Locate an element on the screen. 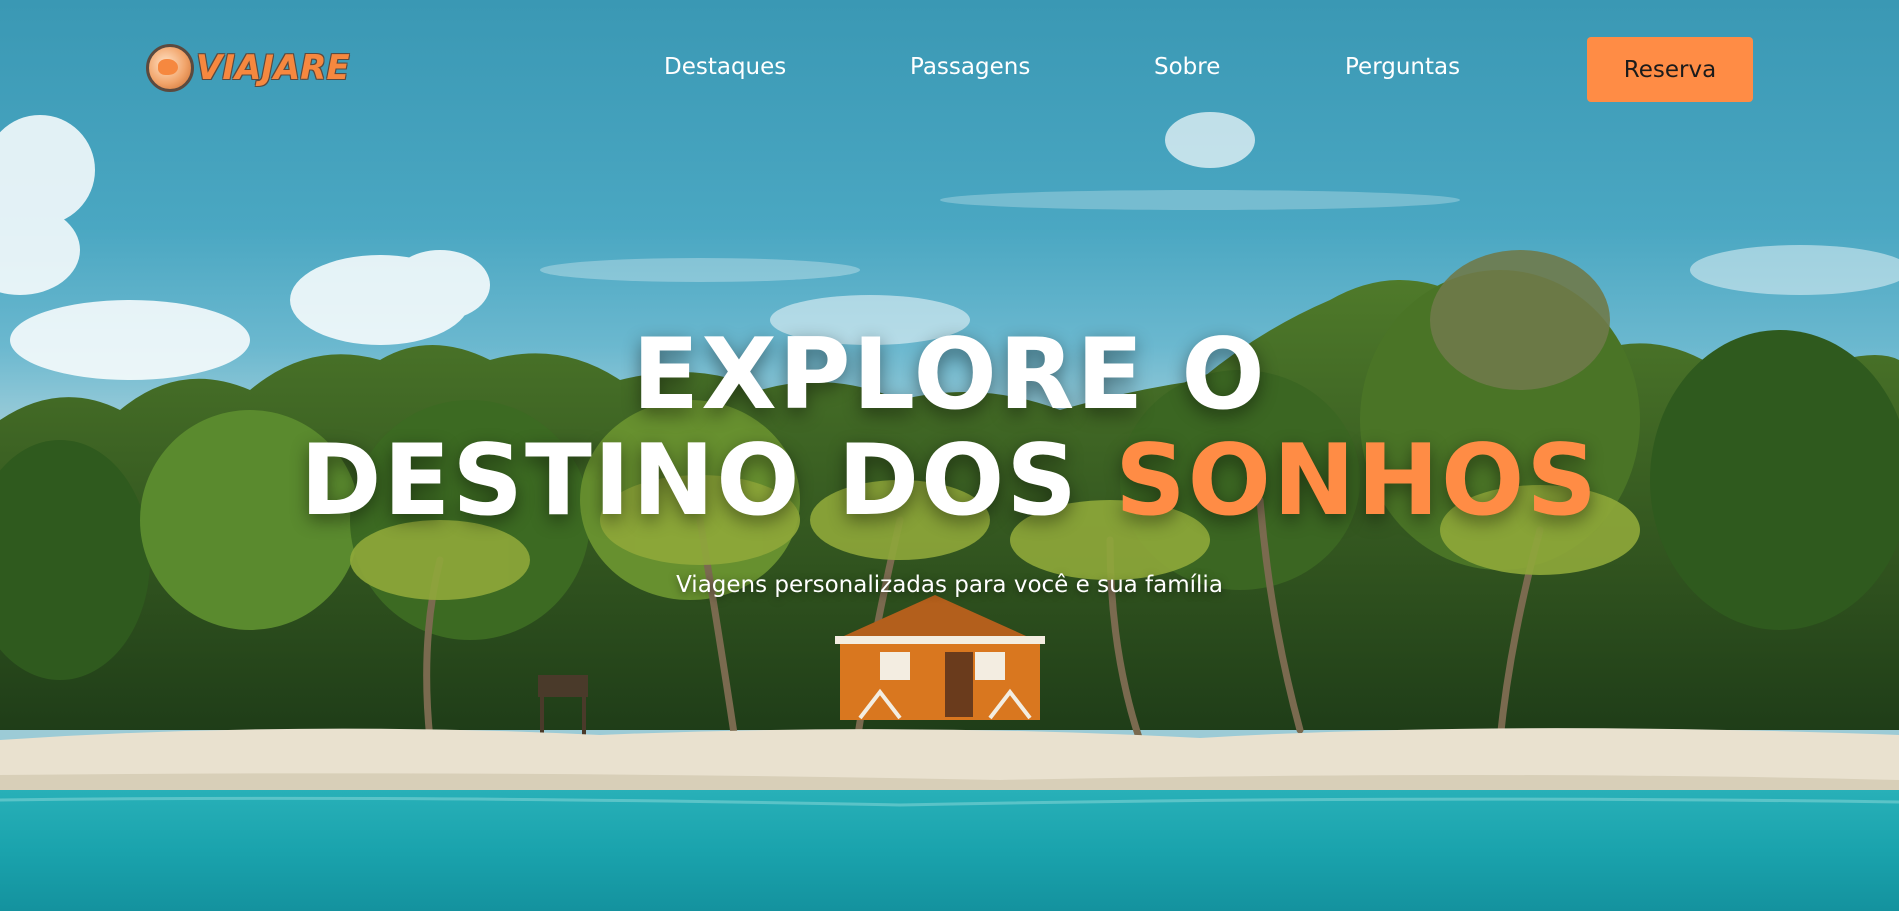 The height and width of the screenshot is (911, 1899). nav-link-sobre: Sobre is located at coordinates (1187, 67).